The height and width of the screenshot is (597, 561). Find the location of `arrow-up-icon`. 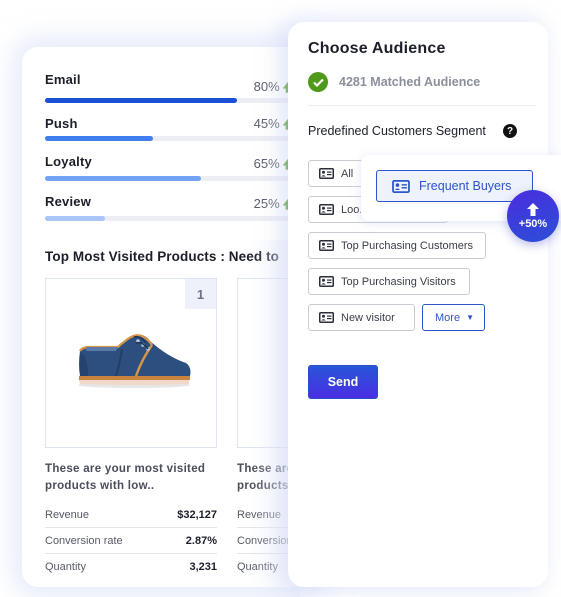

arrow-up-icon is located at coordinates (533, 209).